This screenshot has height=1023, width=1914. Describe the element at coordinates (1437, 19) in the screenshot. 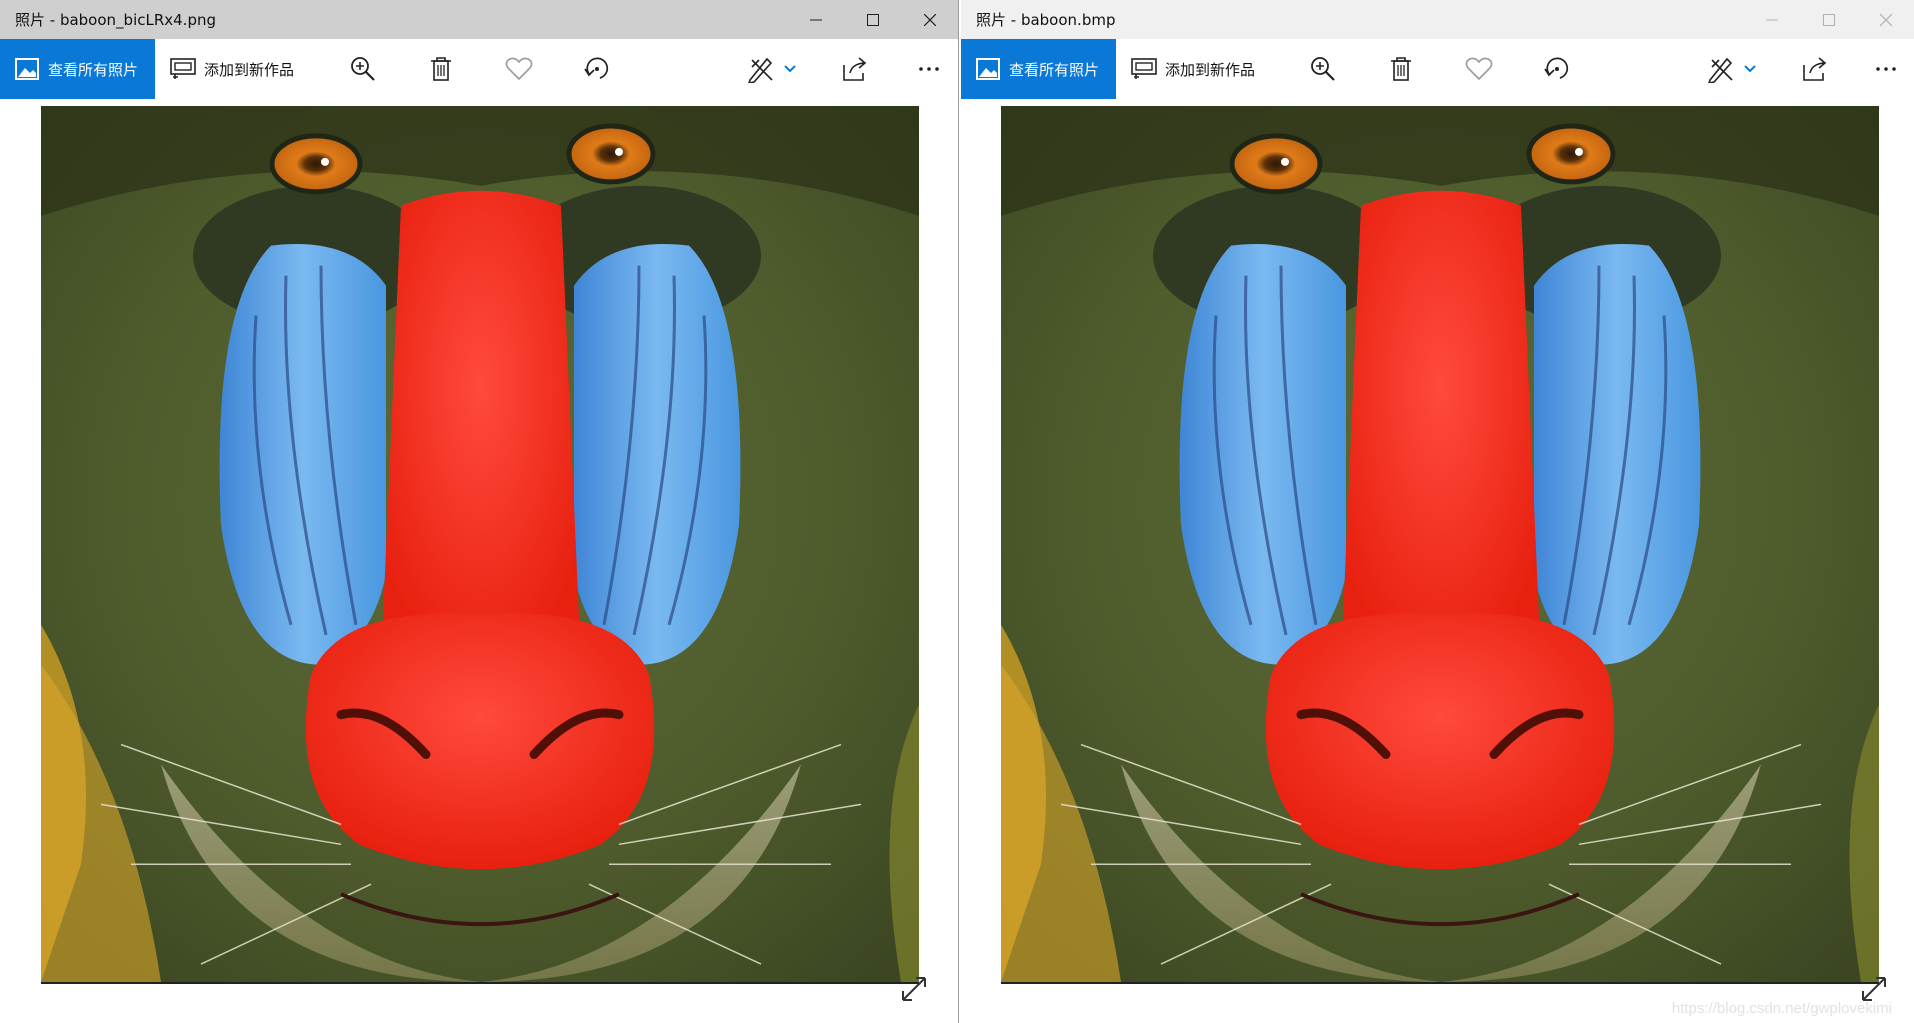

I see `title-bar: 照片 - baboon.bmp` at that location.